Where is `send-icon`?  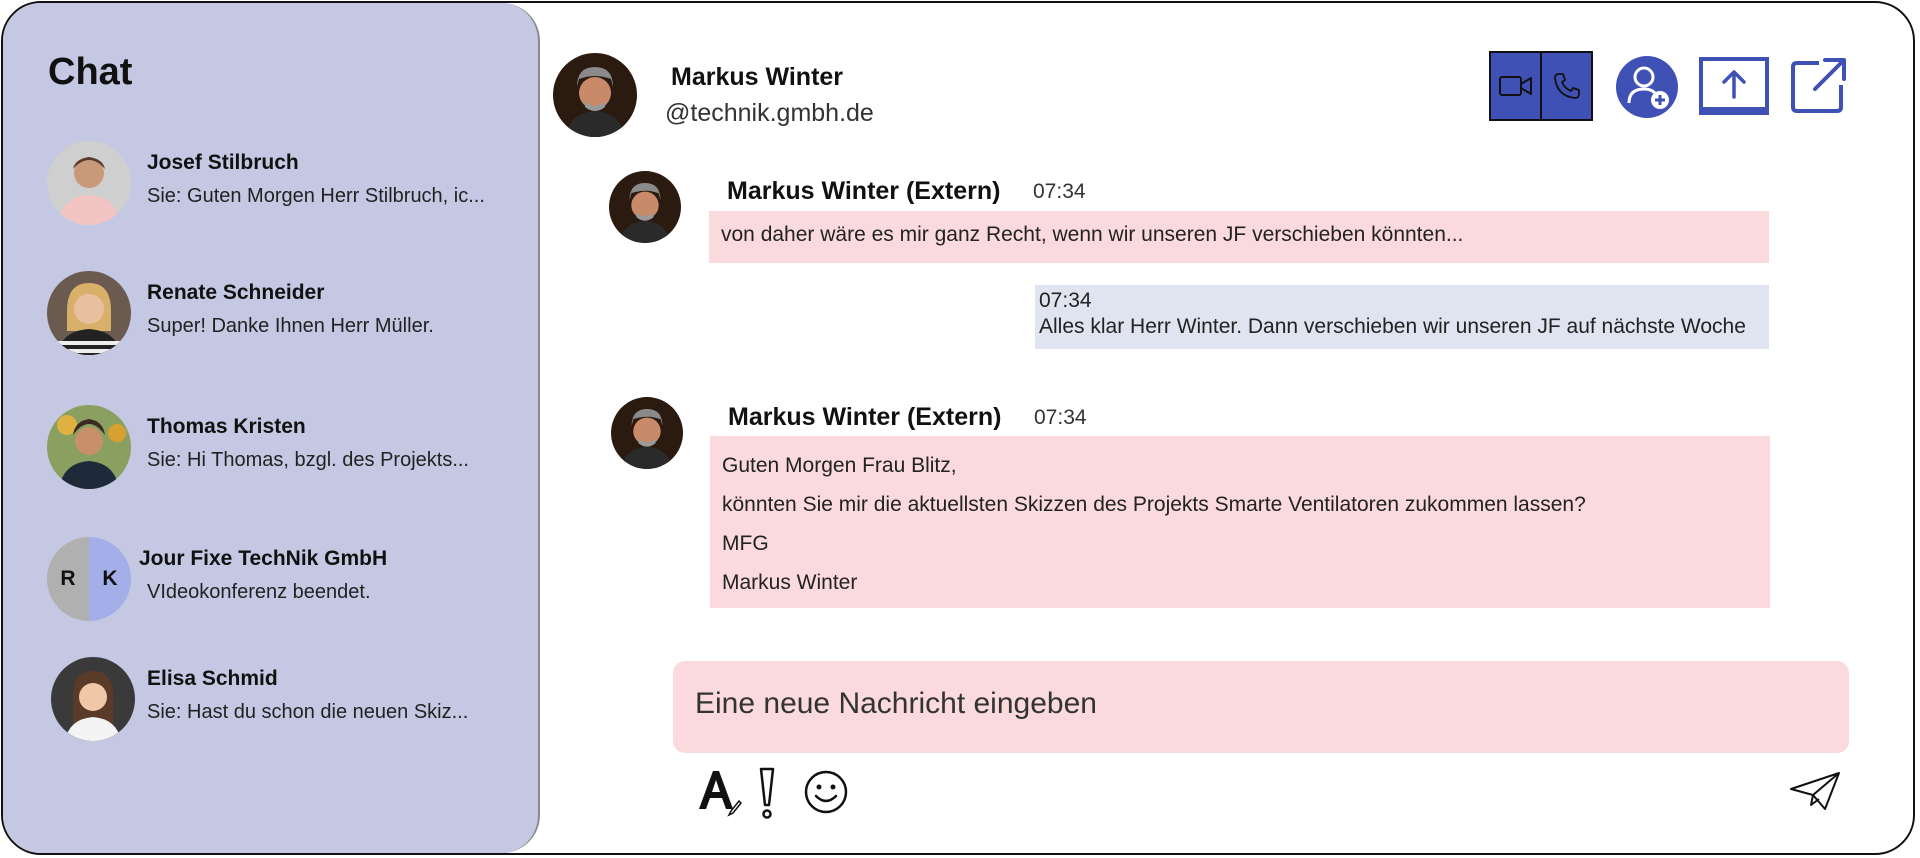 send-icon is located at coordinates (1815, 791).